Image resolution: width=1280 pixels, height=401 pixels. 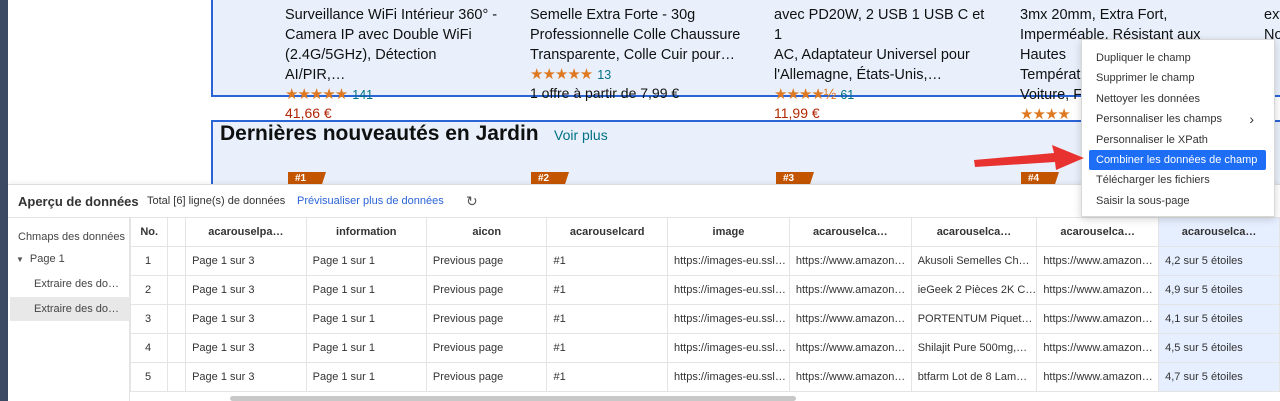 What do you see at coordinates (149, 260) in the screenshot?
I see `table-cell: 1` at bounding box center [149, 260].